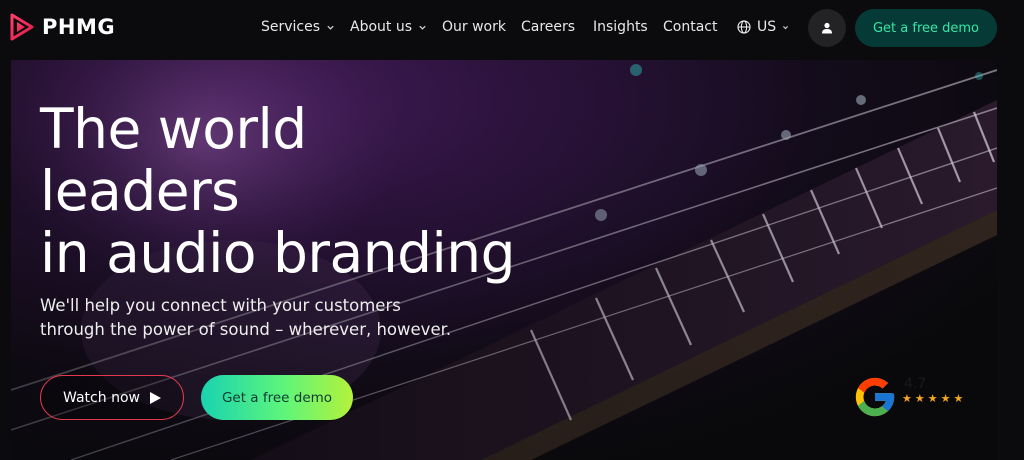  I want to click on nav-item-about-us: About us, so click(388, 27).